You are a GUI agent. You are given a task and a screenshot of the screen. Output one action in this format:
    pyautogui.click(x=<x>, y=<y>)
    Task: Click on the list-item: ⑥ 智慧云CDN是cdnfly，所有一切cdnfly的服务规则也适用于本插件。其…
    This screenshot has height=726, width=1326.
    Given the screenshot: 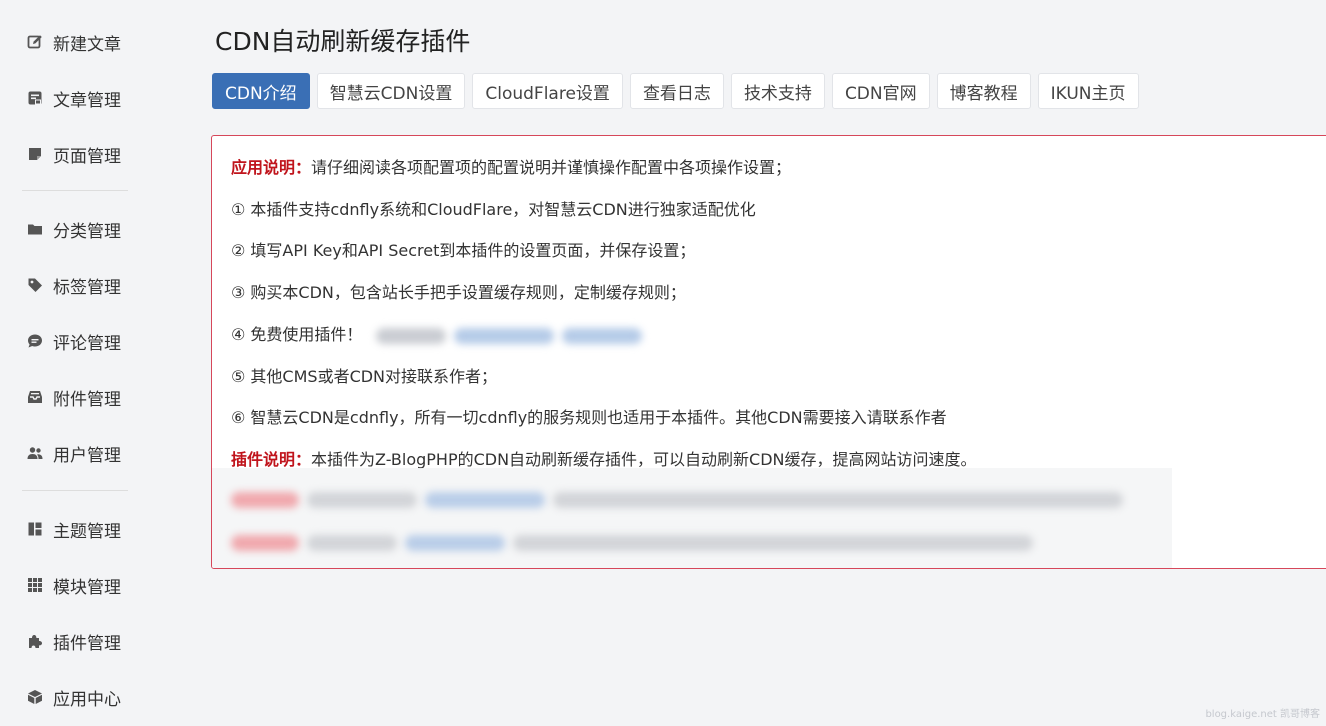 What is the action you would take?
    pyautogui.click(x=589, y=417)
    